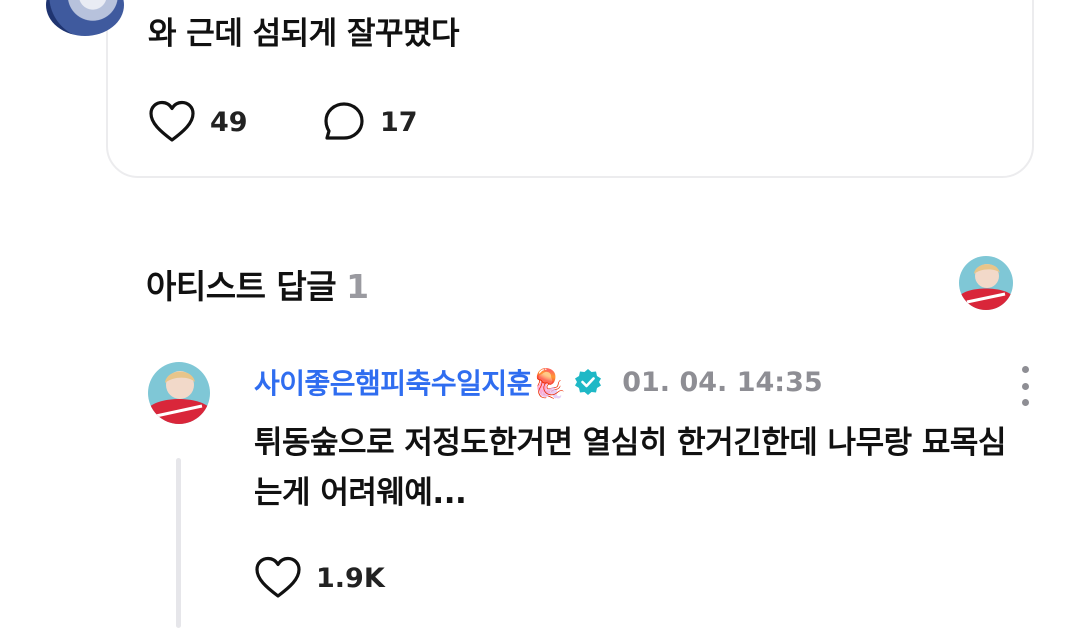 This screenshot has width=1080, height=628. What do you see at coordinates (370, 122) in the screenshot?
I see `post-comment-button: 17` at bounding box center [370, 122].